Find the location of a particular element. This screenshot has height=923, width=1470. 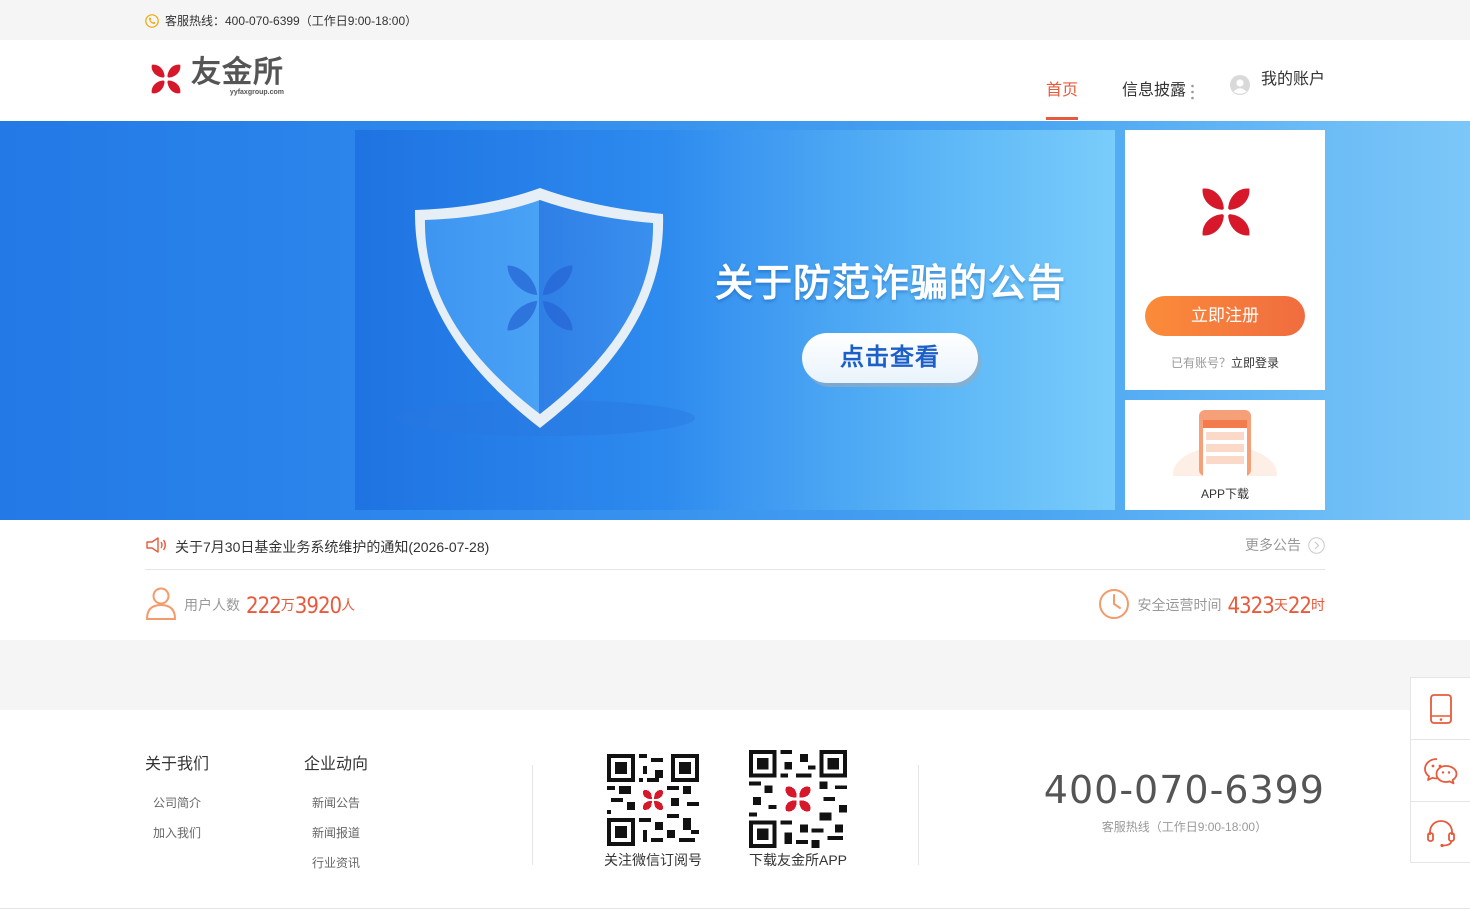

footer-about-title: 关于我们 is located at coordinates (177, 764).